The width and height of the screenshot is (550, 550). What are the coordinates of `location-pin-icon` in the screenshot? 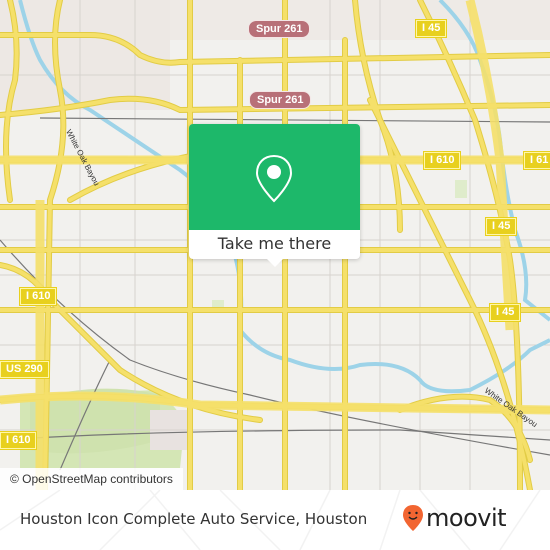 It's located at (274, 178).